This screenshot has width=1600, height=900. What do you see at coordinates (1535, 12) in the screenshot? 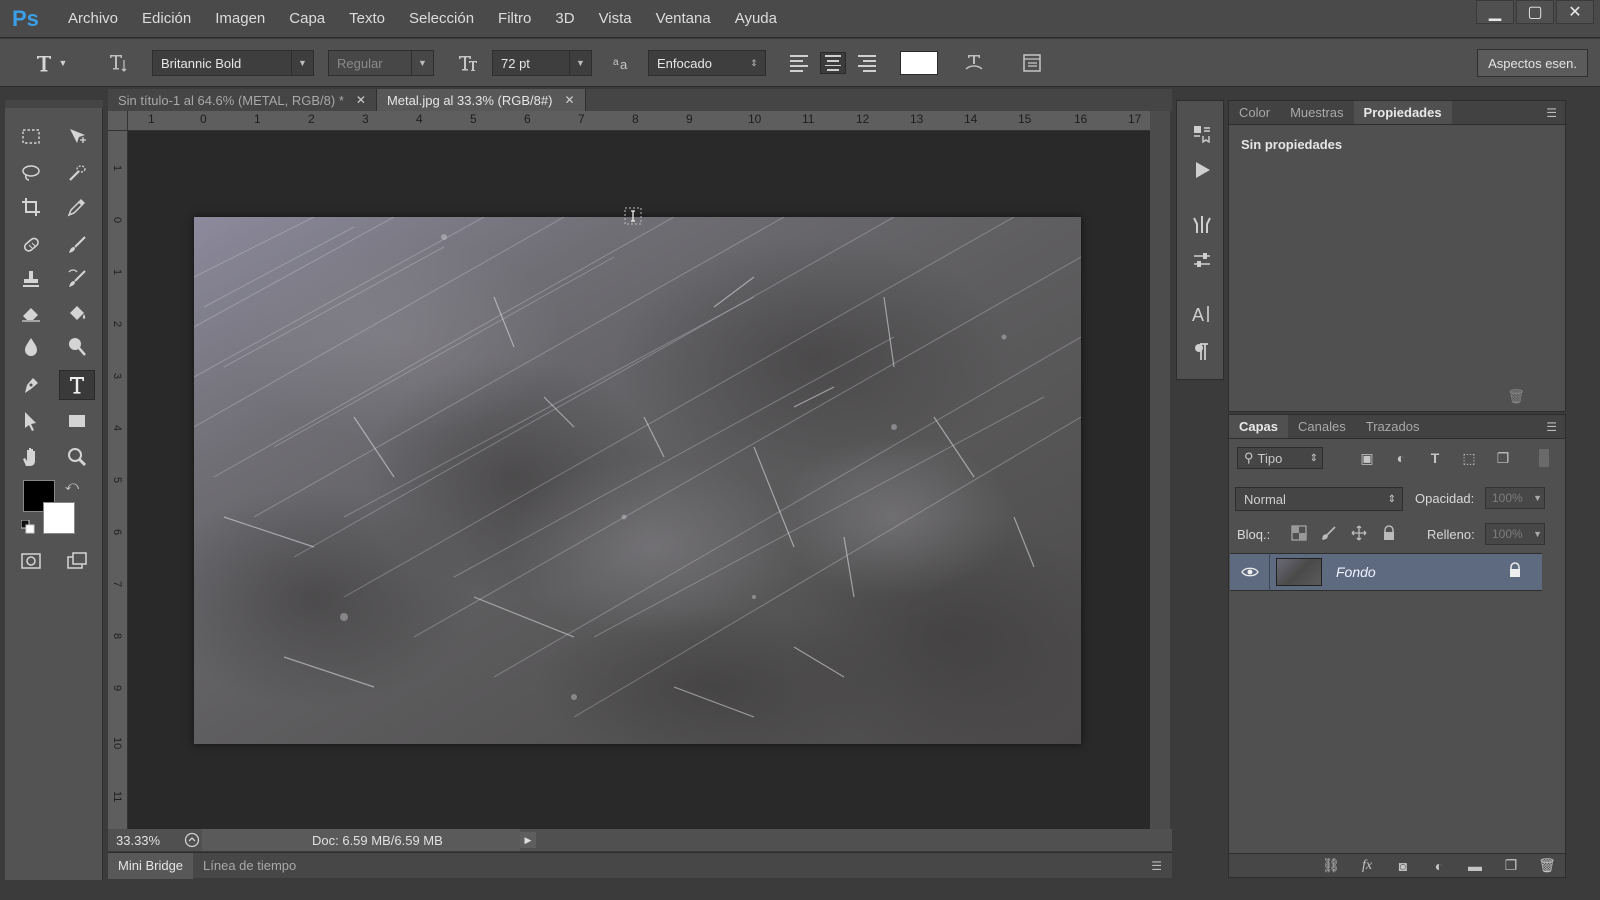
I see `restore-button: ▢` at bounding box center [1535, 12].